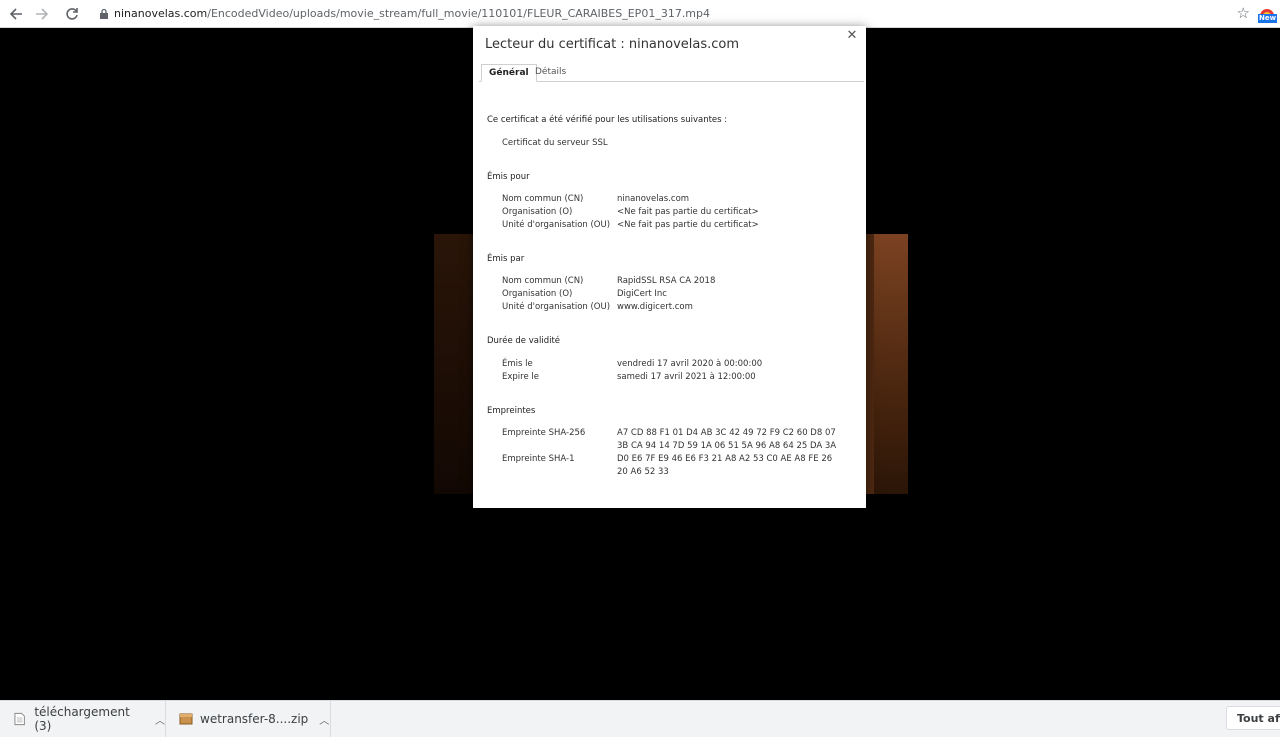  Describe the element at coordinates (537, 212) in the screenshot. I see `issued-to-o-label: Organisation (O)` at that location.